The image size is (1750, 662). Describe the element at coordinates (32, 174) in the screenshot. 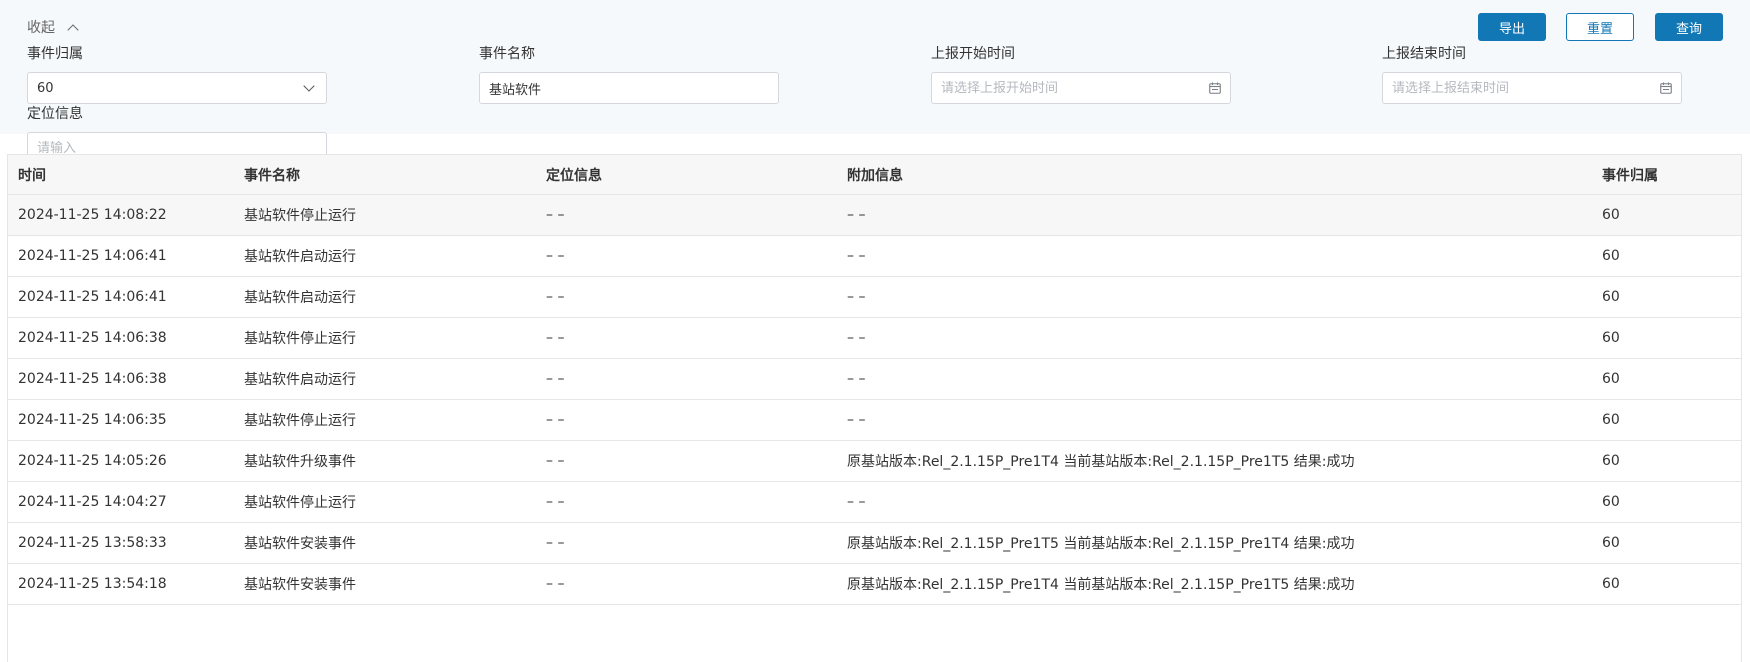

I see `column-header-time: 时间` at that location.